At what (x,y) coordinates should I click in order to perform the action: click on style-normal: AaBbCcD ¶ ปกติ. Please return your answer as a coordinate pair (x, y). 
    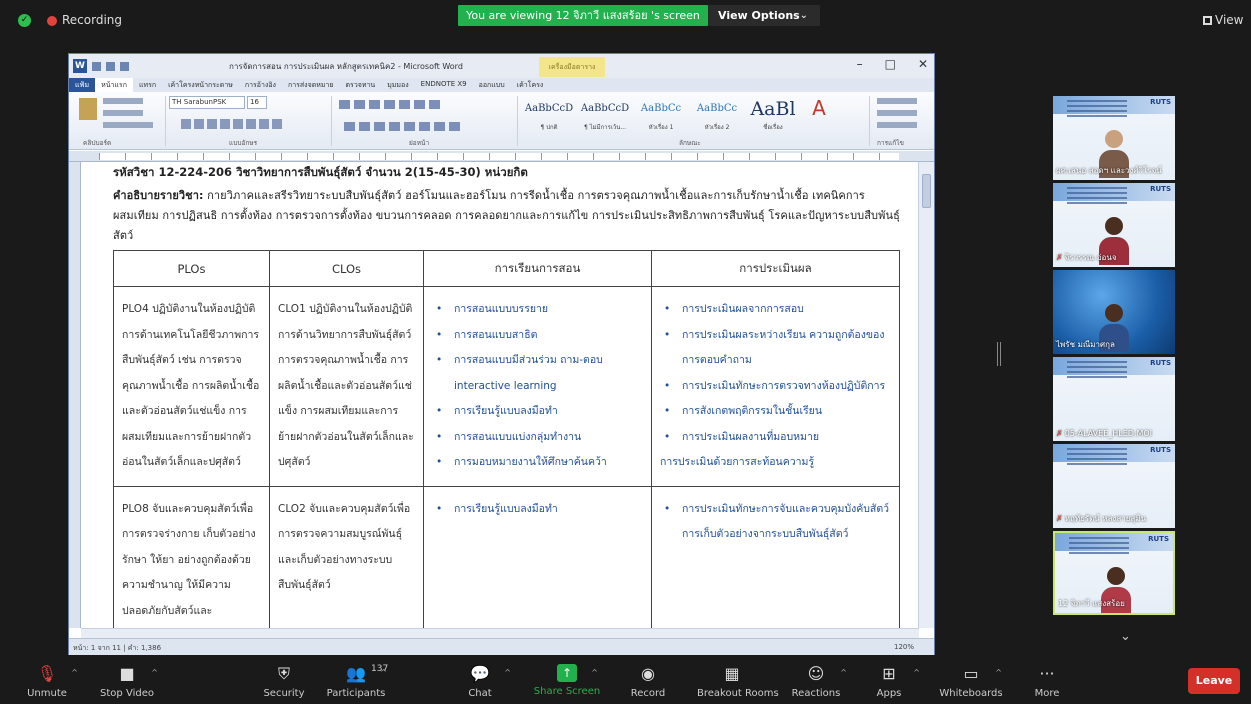
    Looking at the image, I should click on (549, 116).